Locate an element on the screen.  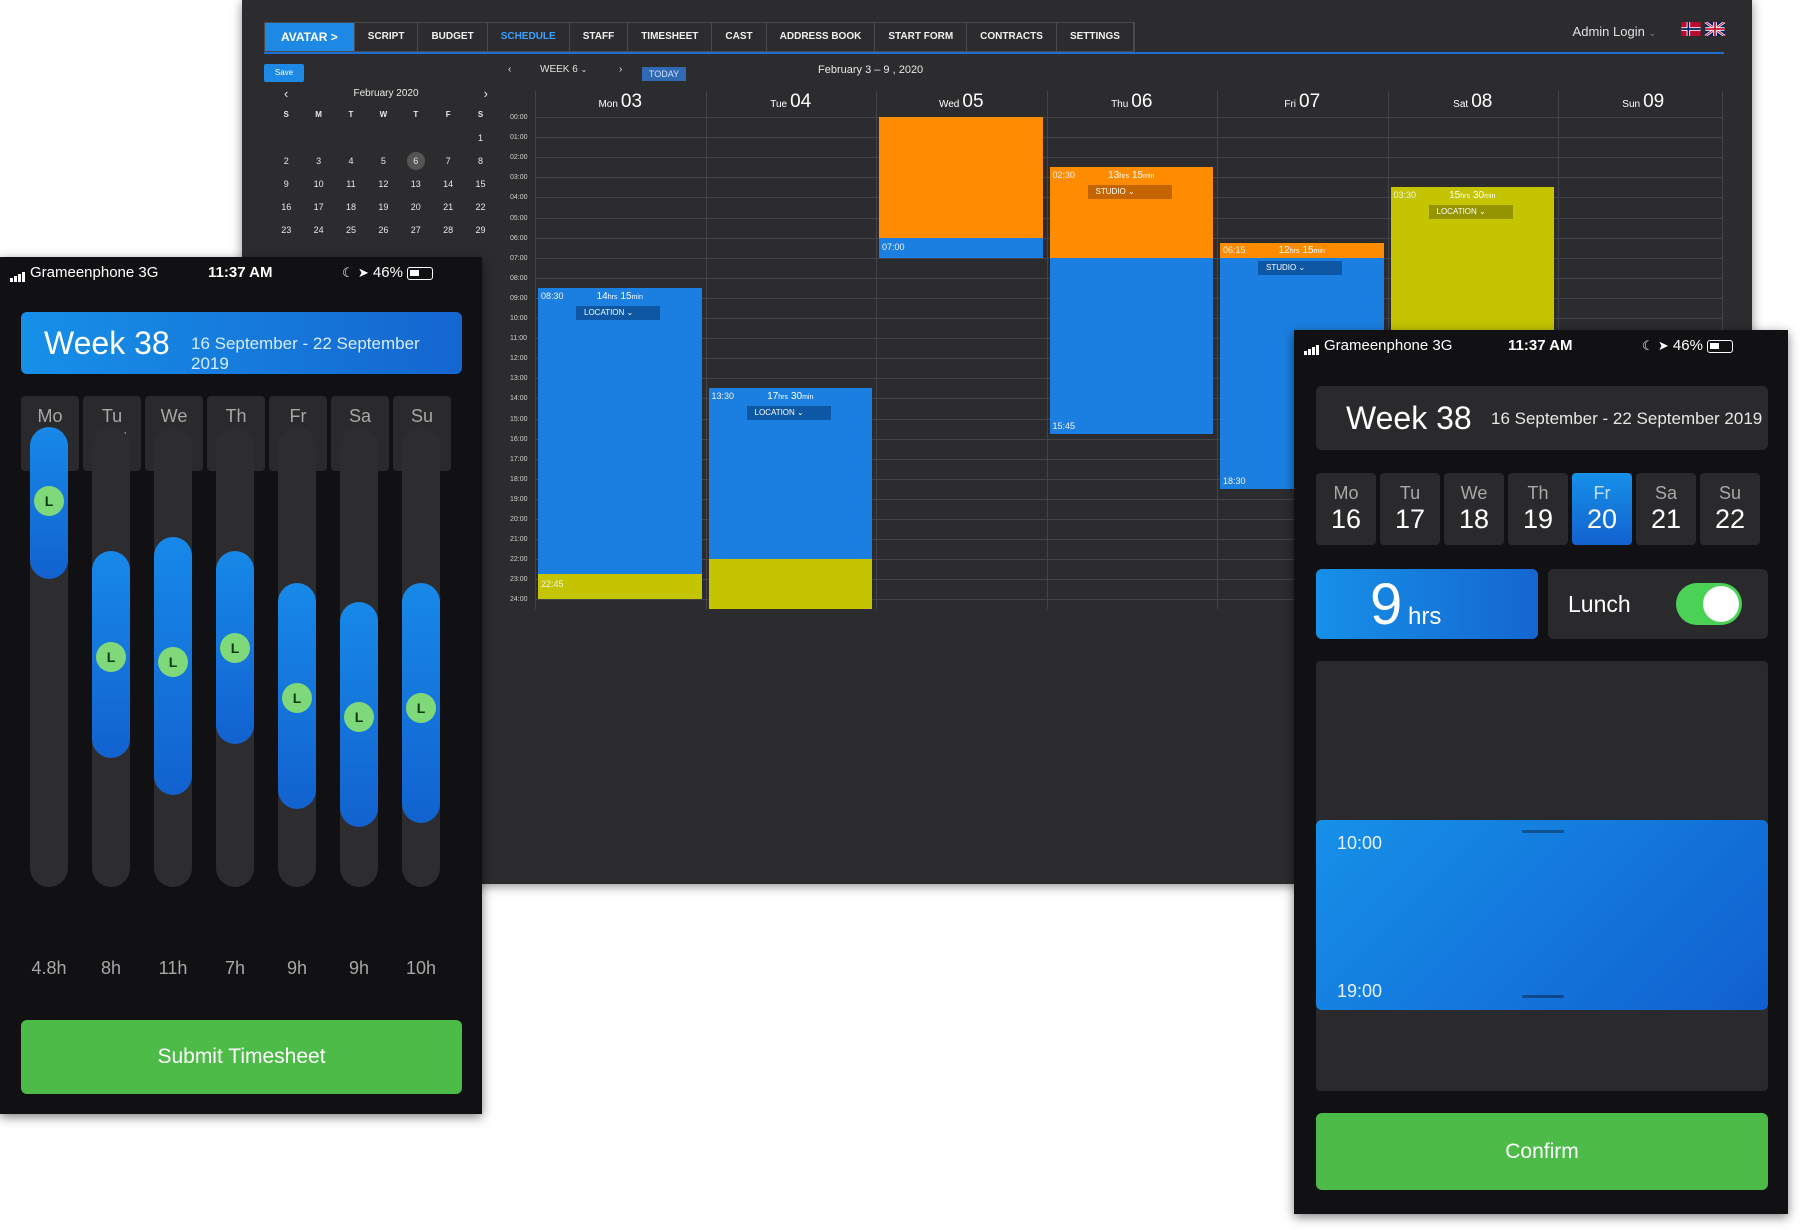
day-number: 03 is located at coordinates (631, 101).